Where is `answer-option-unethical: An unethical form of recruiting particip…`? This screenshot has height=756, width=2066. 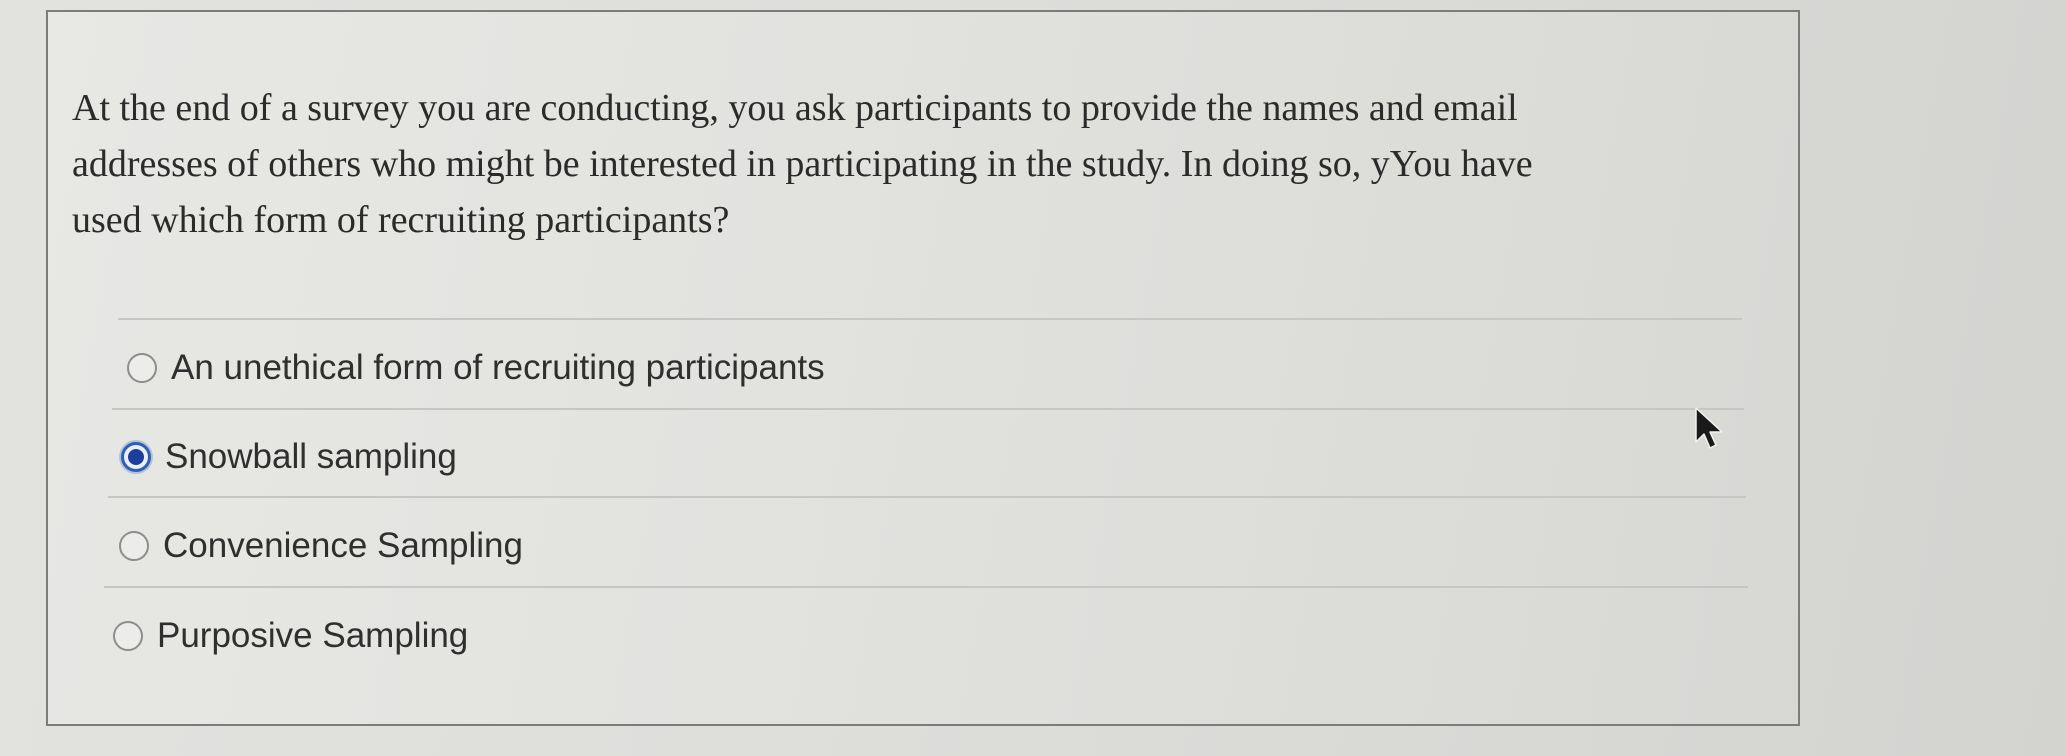
answer-option-unethical: An unethical form of recruiting particip… is located at coordinates (476, 368).